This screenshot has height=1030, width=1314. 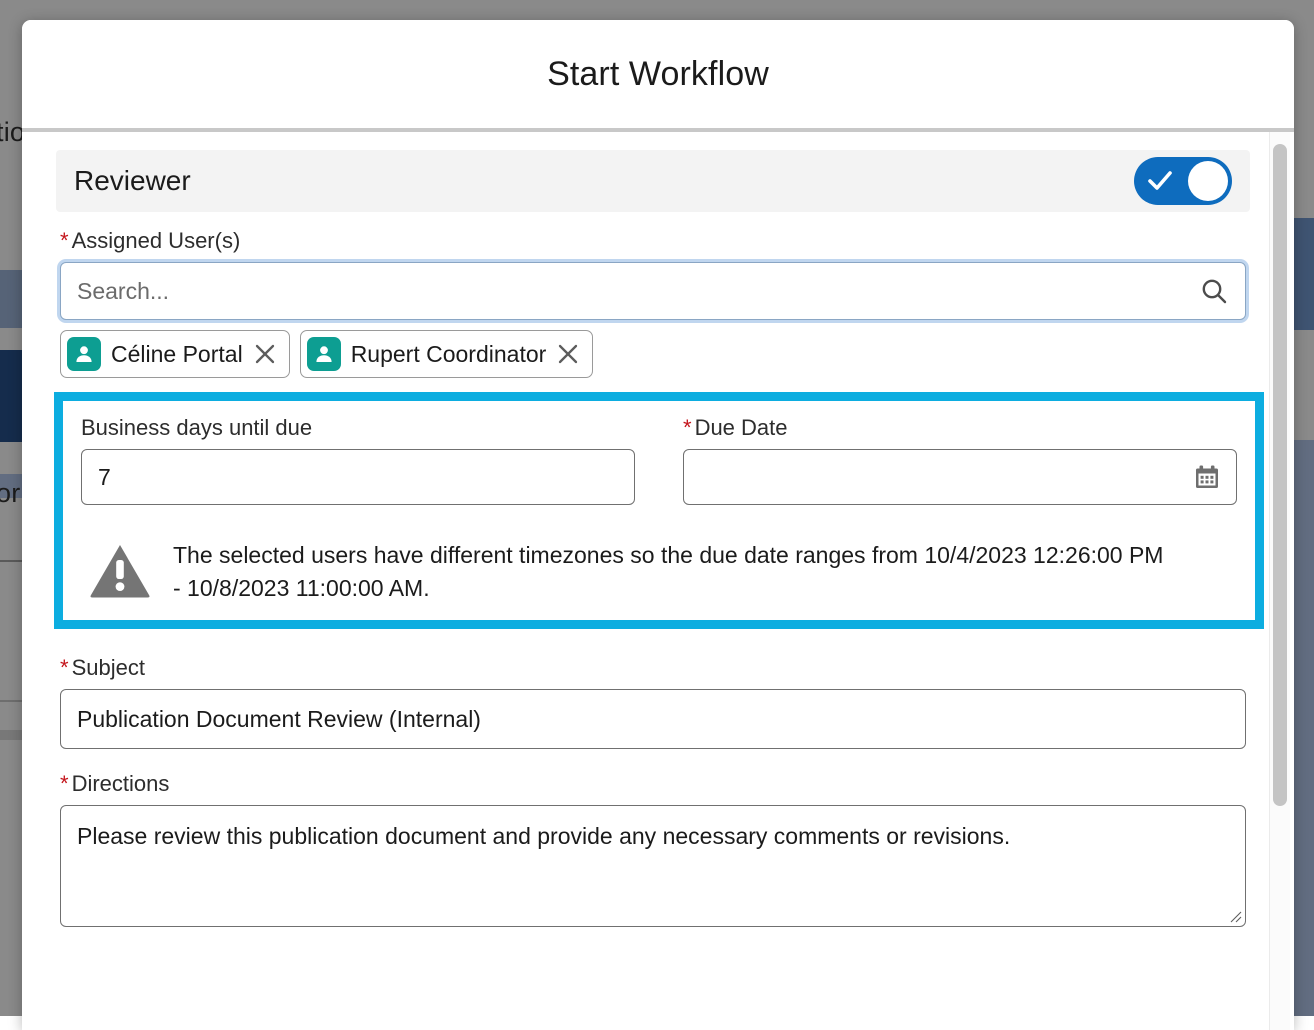 What do you see at coordinates (960, 428) in the screenshot?
I see `due-date-label: *Due Date` at bounding box center [960, 428].